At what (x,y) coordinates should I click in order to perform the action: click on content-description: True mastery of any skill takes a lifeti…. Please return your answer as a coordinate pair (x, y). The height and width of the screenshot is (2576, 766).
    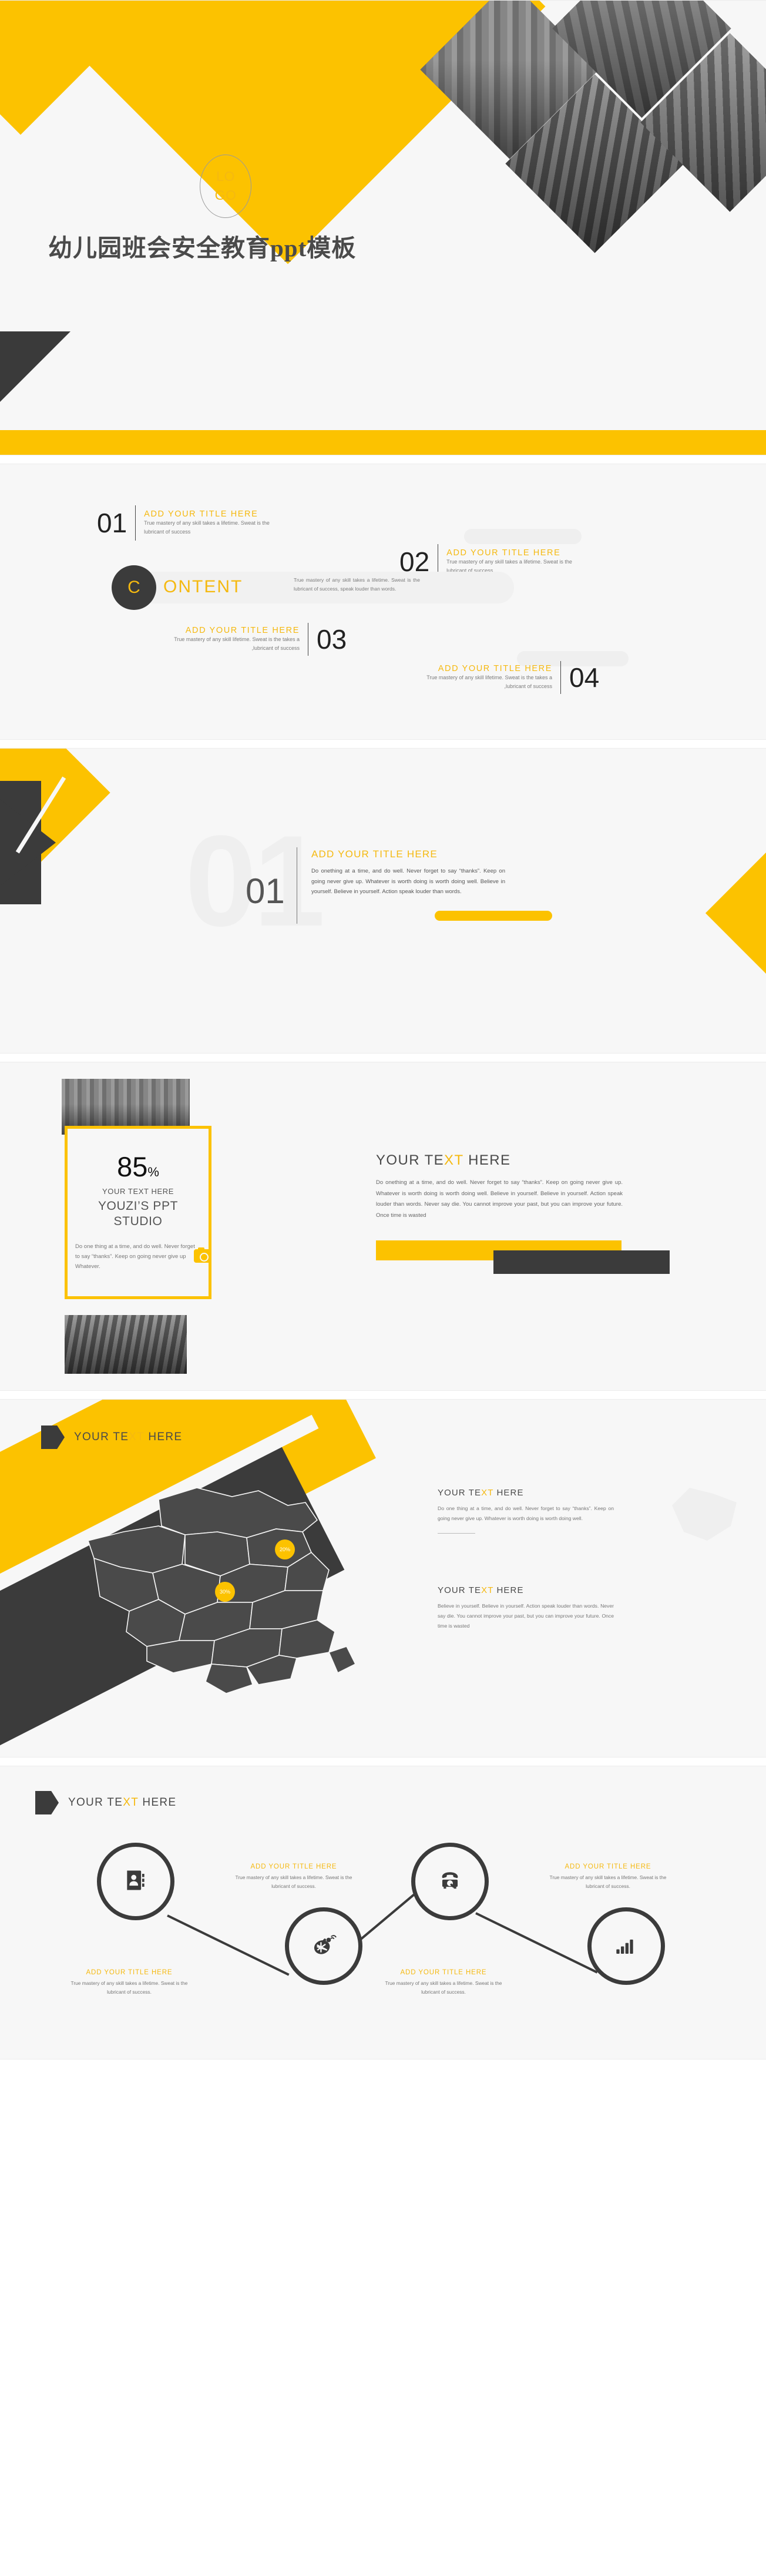
    Looking at the image, I should click on (357, 584).